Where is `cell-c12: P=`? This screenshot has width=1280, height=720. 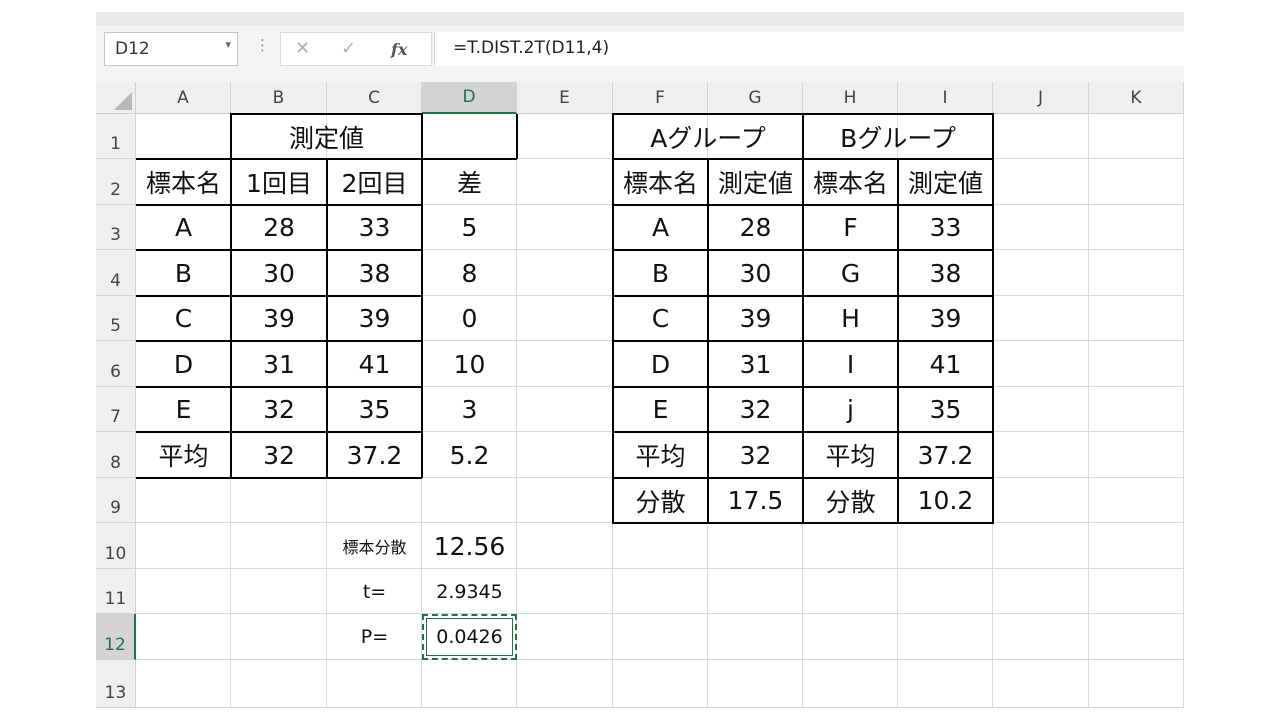
cell-c12: P= is located at coordinates (374, 637).